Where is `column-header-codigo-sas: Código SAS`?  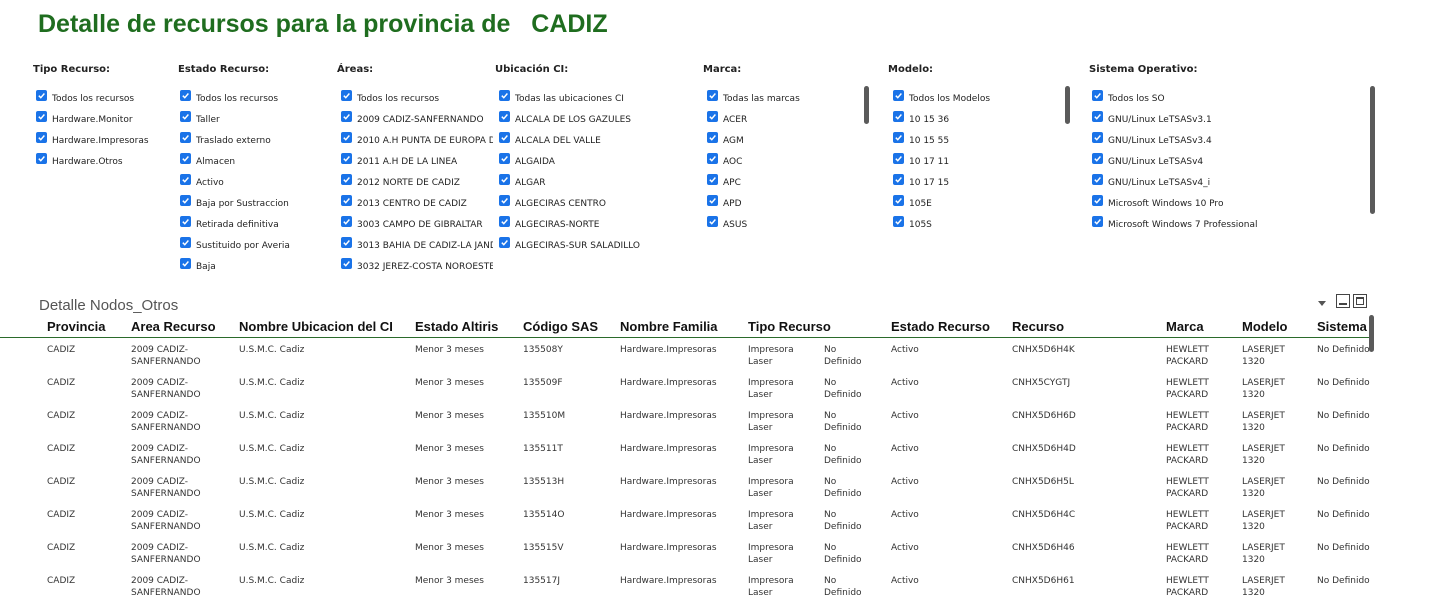 column-header-codigo-sas: Código SAS is located at coordinates (560, 326).